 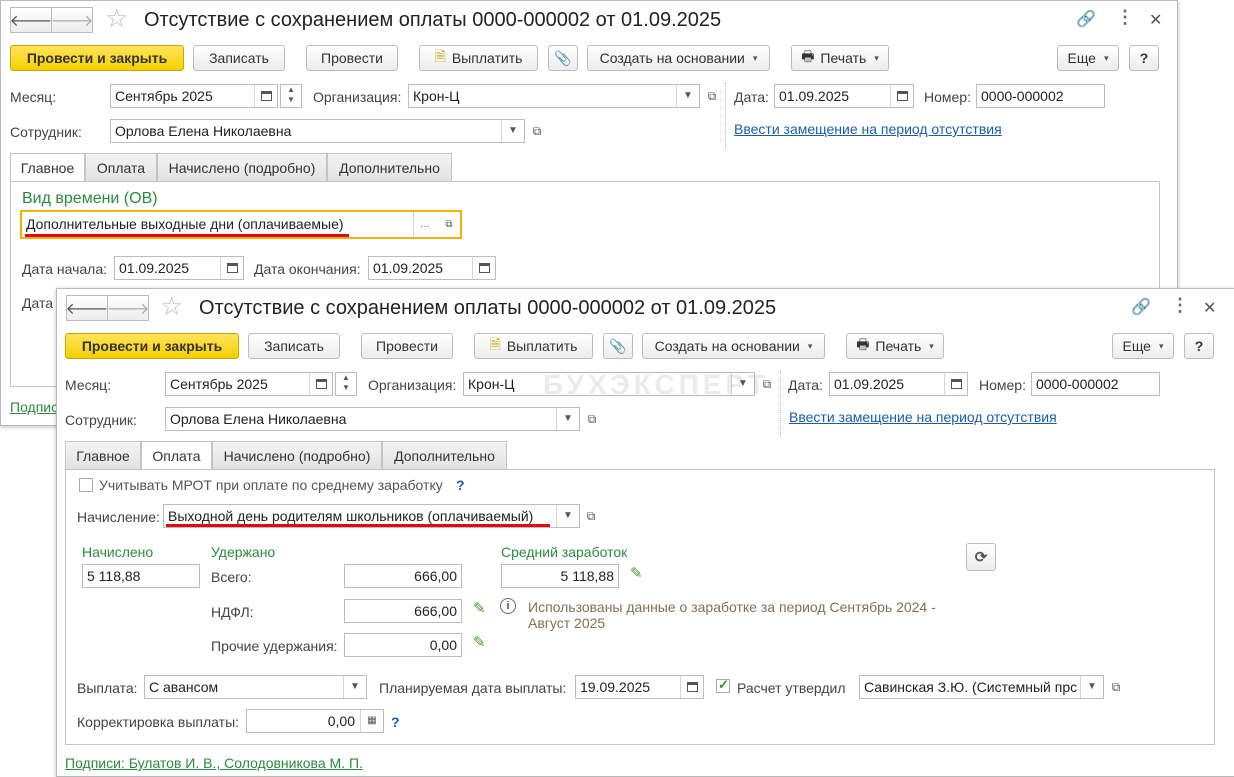 I want to click on correction-help-icon: ?, so click(x=395, y=722).